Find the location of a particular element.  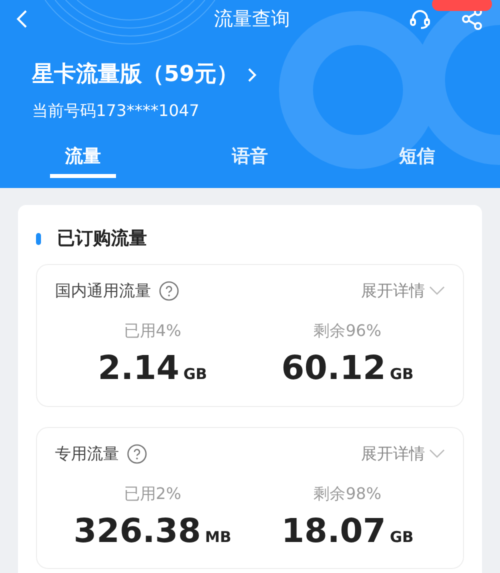

tab: 流量 is located at coordinates (83, 160).